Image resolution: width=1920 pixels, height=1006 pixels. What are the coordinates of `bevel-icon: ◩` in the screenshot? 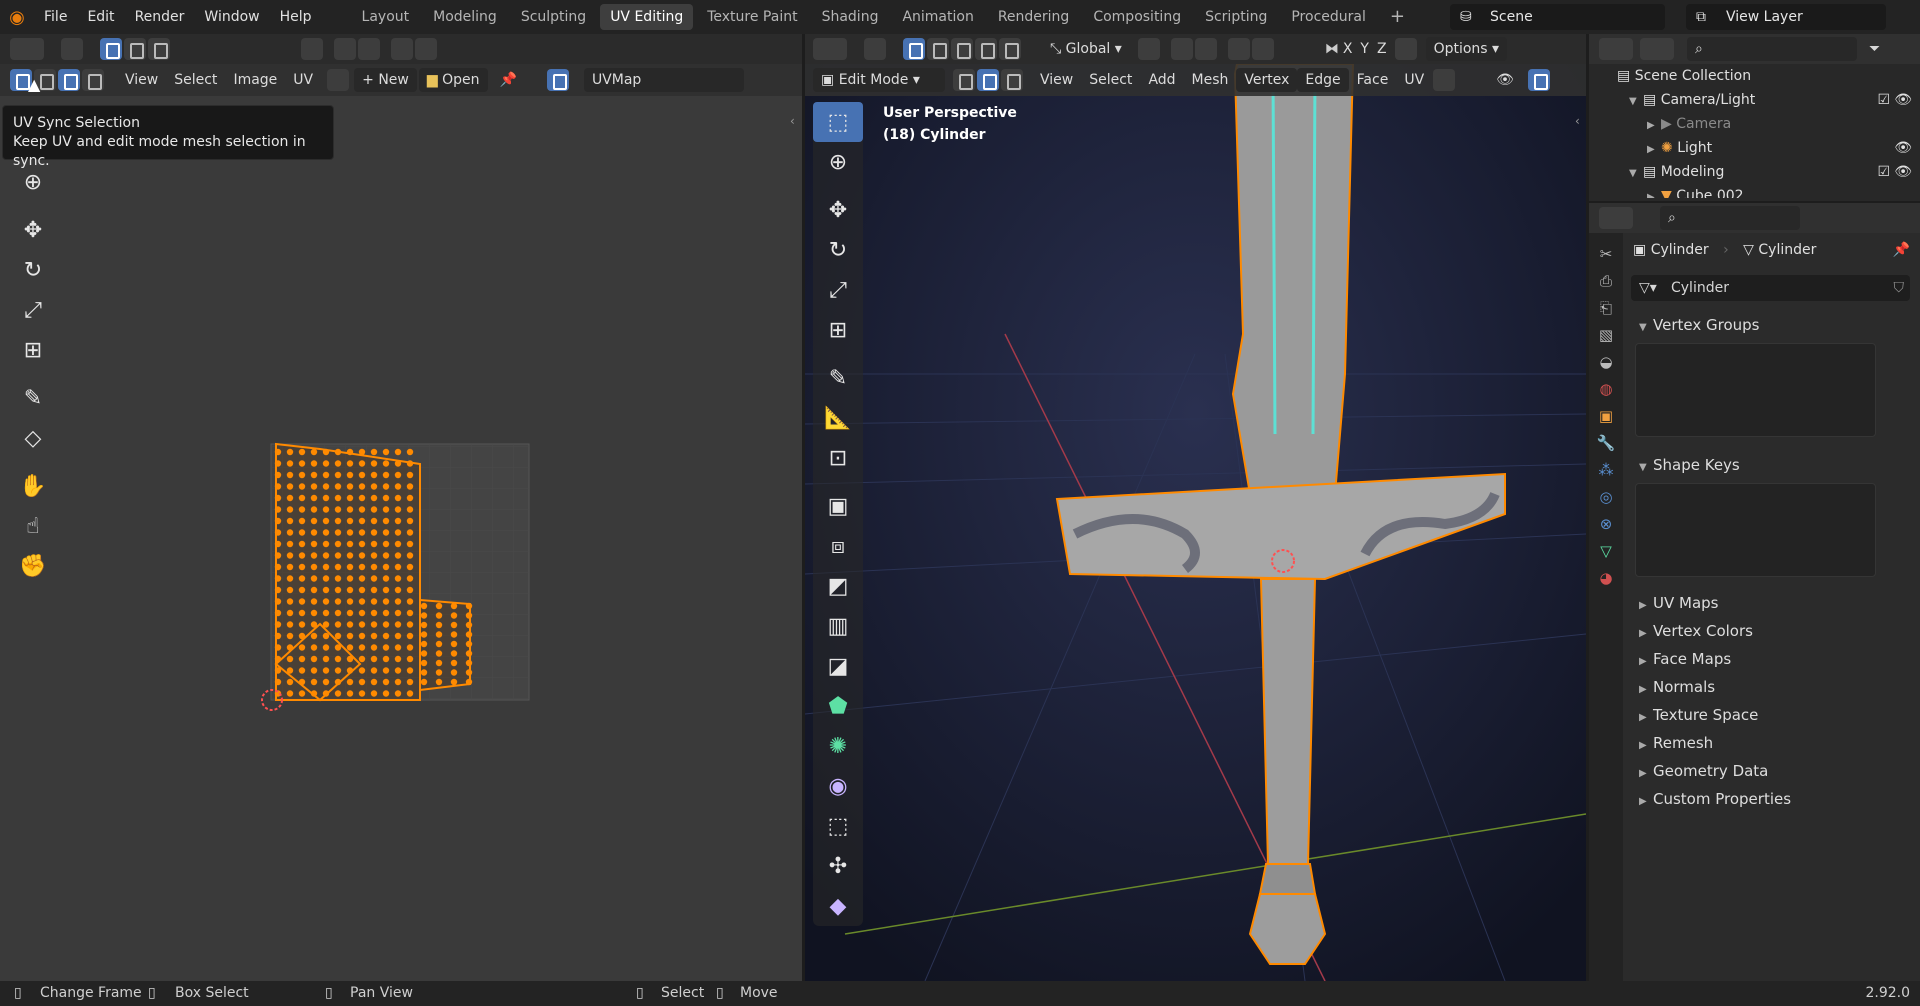 It's located at (838, 586).